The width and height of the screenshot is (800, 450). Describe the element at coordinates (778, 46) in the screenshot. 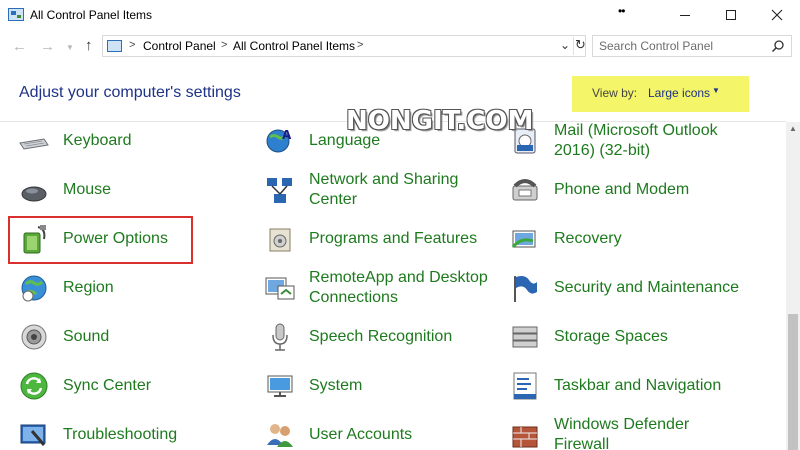

I see `search-icon` at that location.